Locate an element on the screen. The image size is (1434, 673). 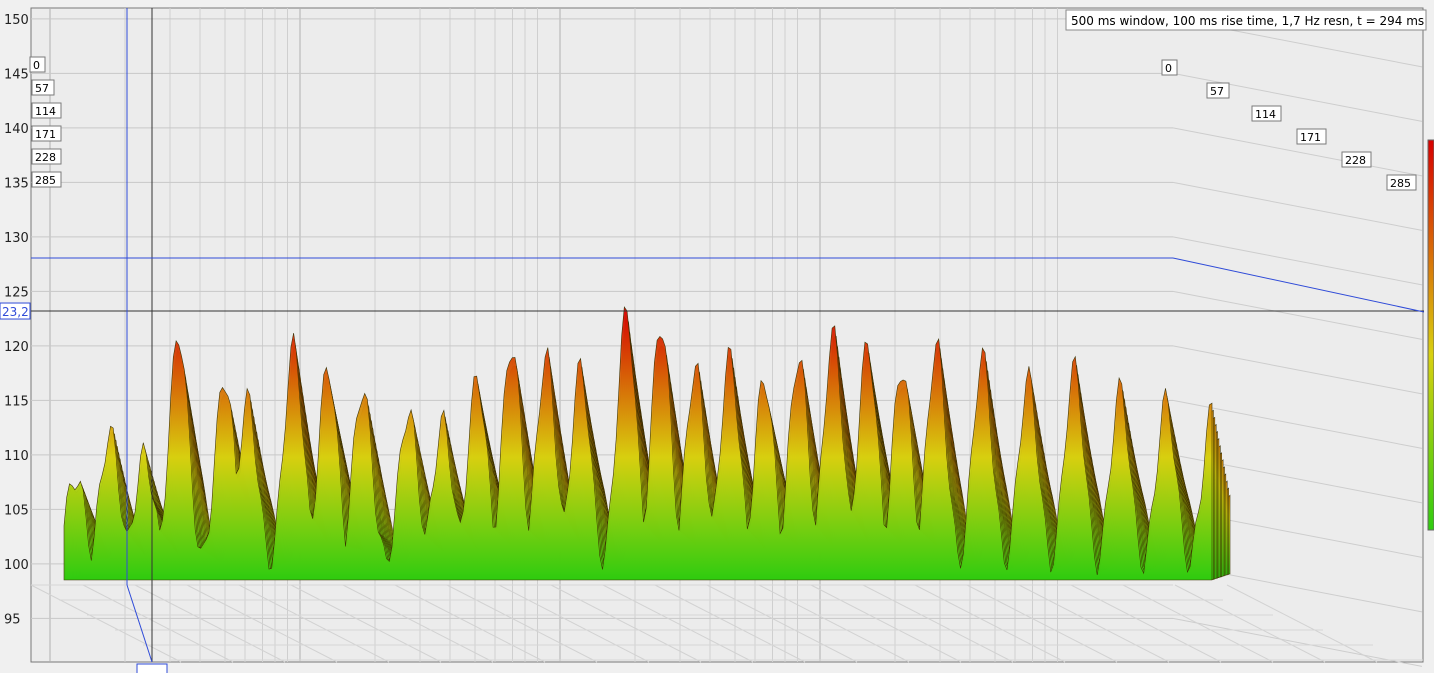
time-label-right: 114 is located at coordinates (1265, 114).